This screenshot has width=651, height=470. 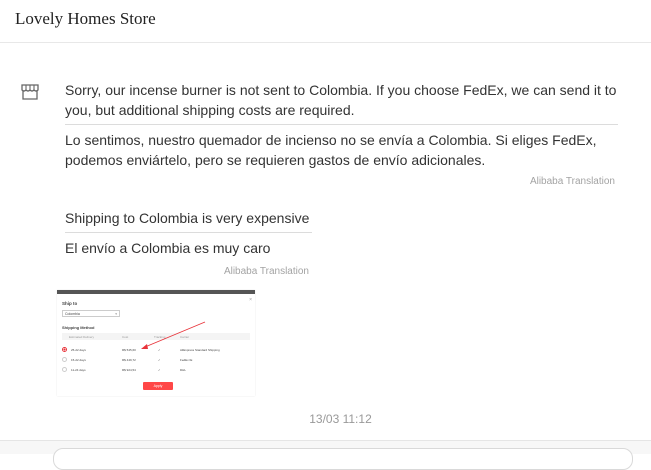 What do you see at coordinates (340, 419) in the screenshot?
I see `message-timestamp: 13/03 11:12` at bounding box center [340, 419].